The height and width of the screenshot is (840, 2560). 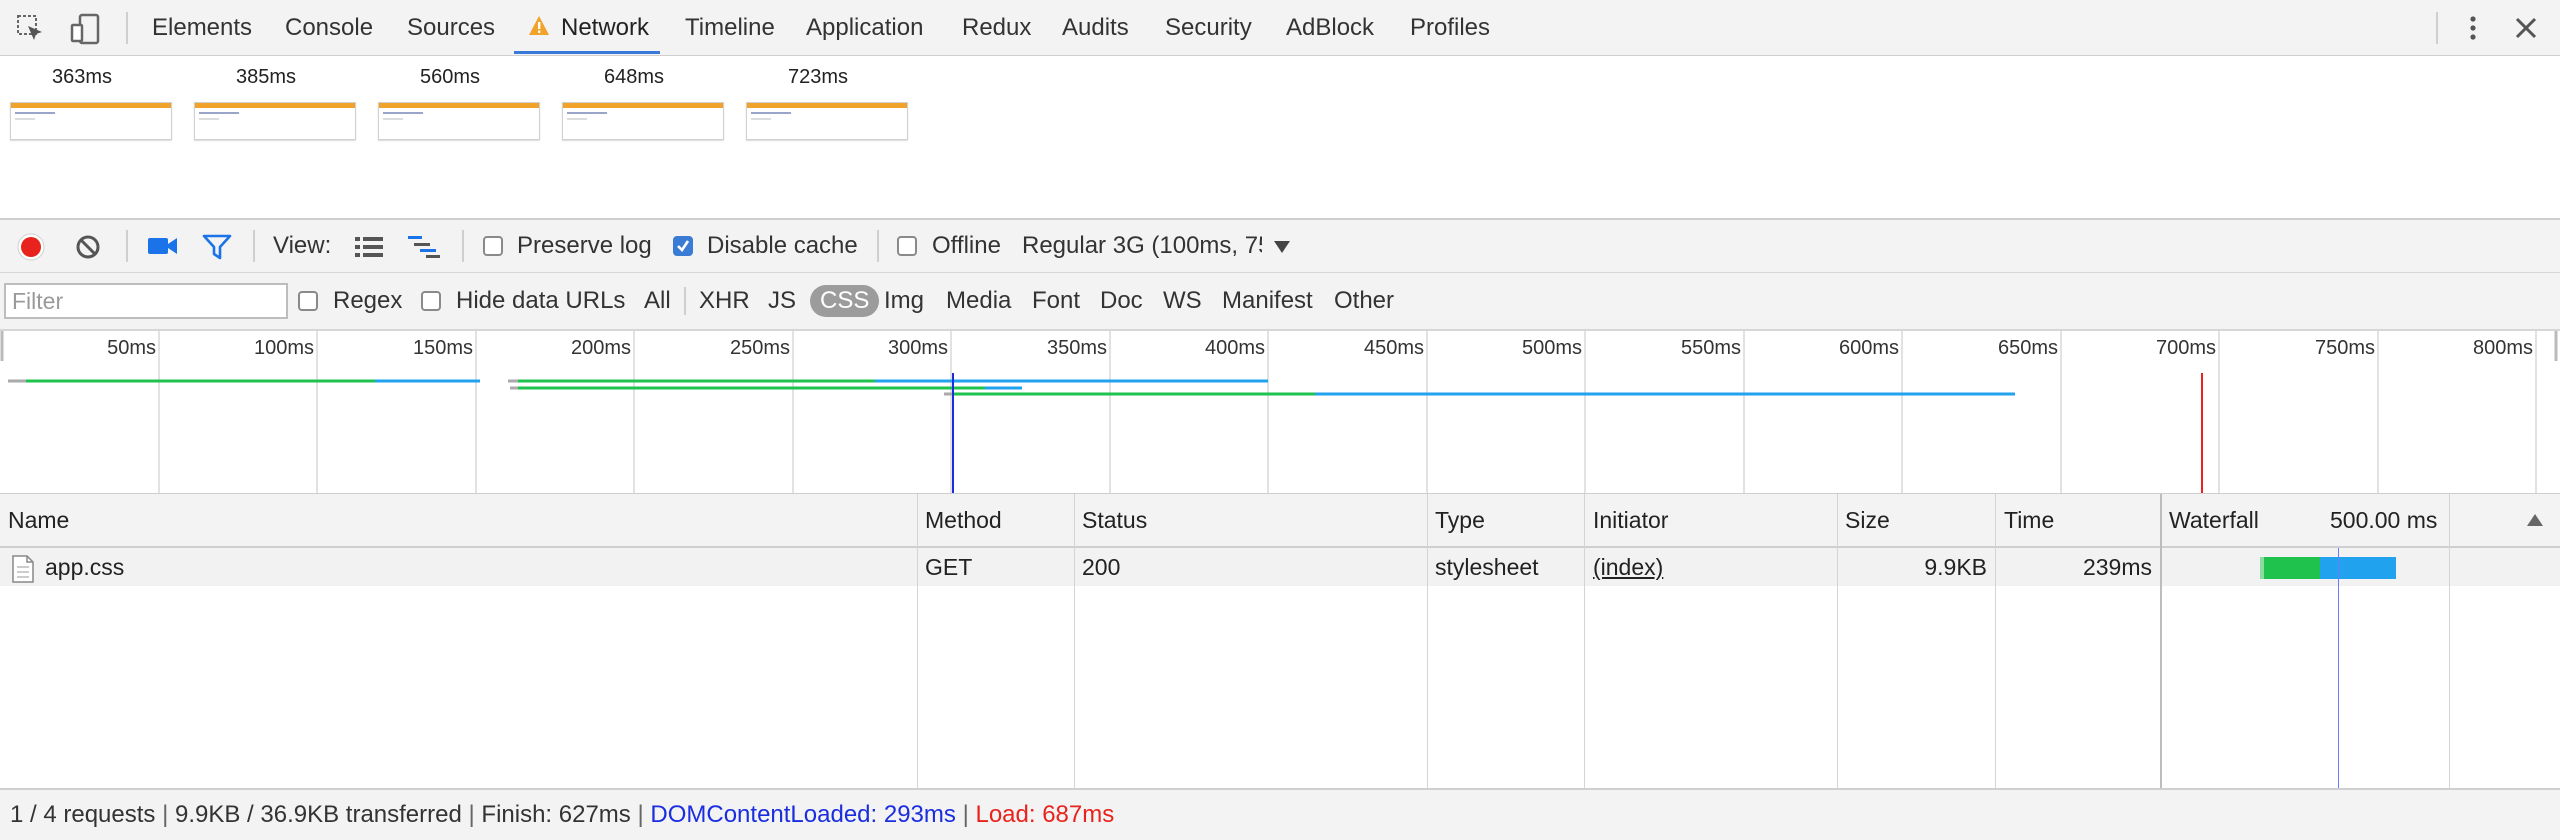 What do you see at coordinates (431, 301) in the screenshot?
I see `hide-data-urls-checkbox` at bounding box center [431, 301].